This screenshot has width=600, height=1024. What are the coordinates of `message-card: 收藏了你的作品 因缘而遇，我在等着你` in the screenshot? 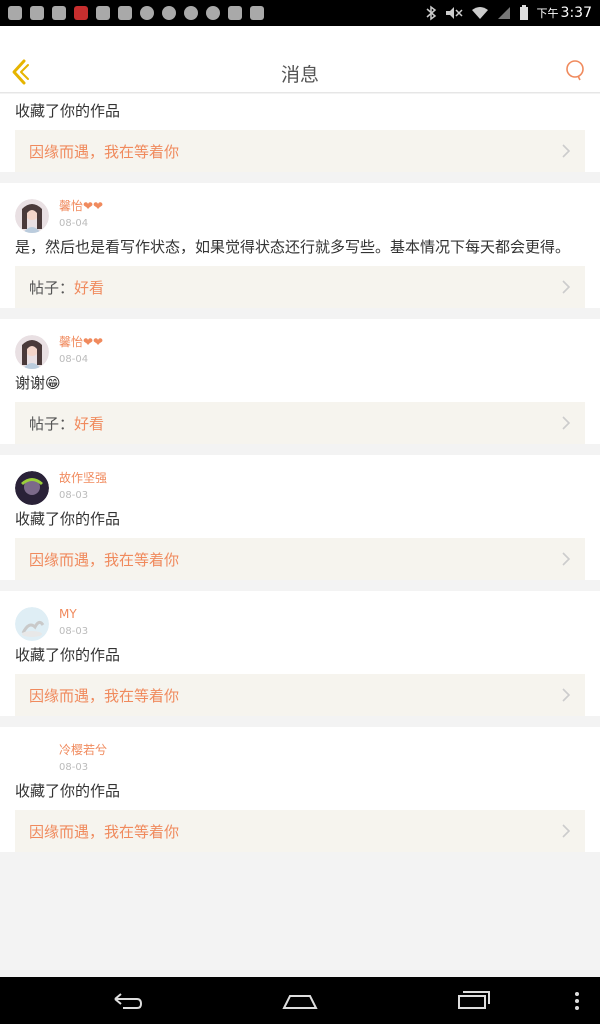 It's located at (300, 133).